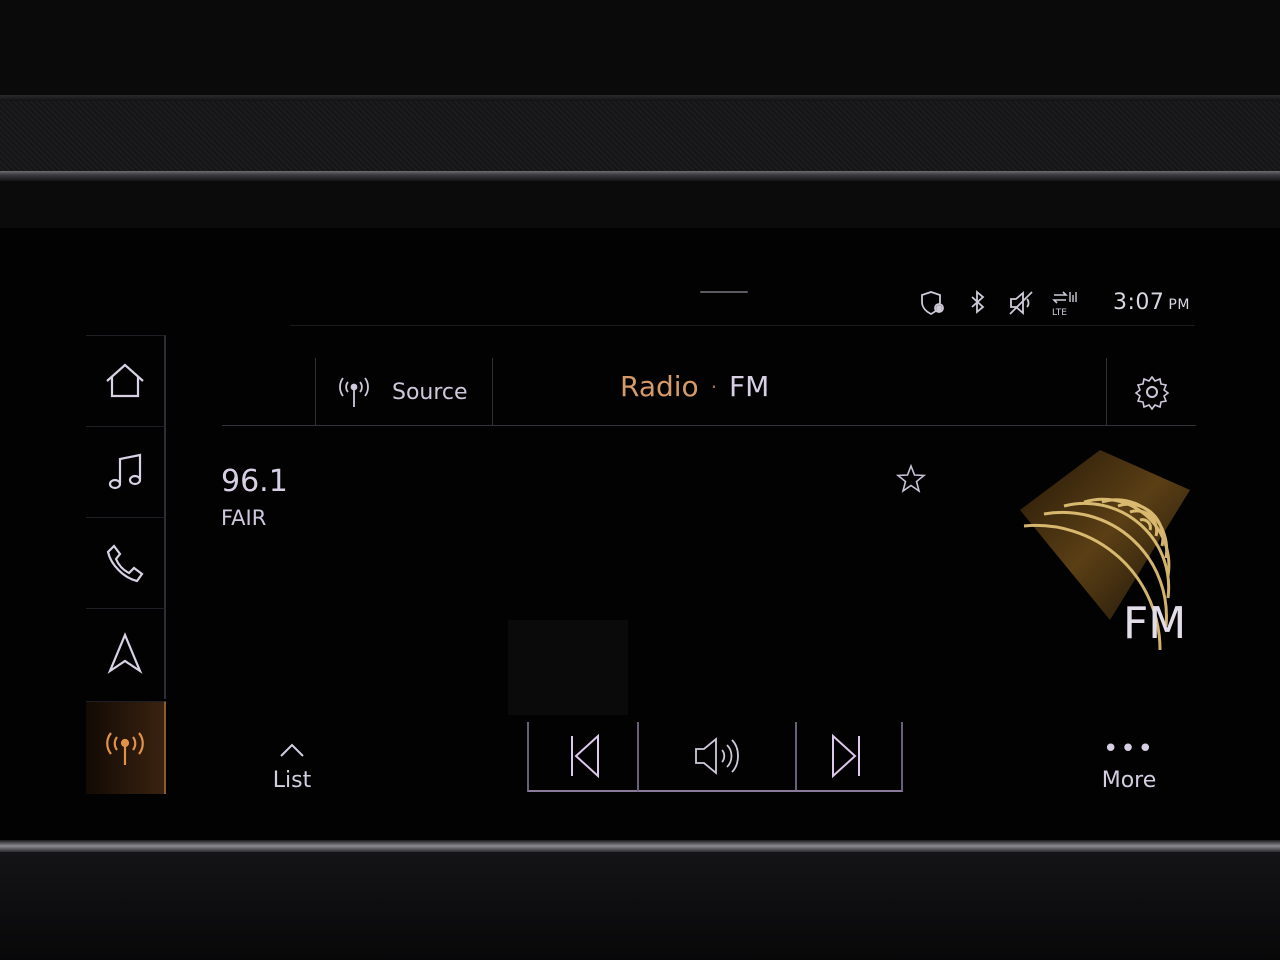 The image size is (1280, 960). I want to click on station-name: FAIR, so click(244, 518).